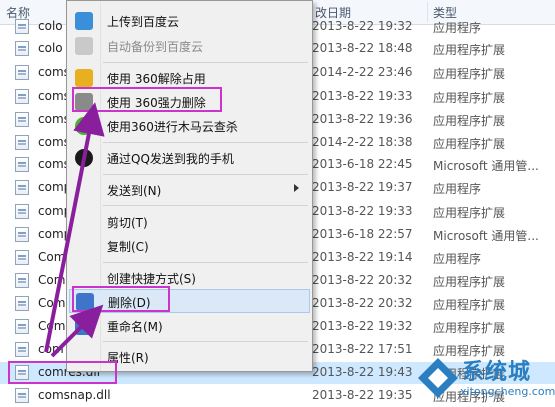  I want to click on windows-logo-icon, so click(438, 378).